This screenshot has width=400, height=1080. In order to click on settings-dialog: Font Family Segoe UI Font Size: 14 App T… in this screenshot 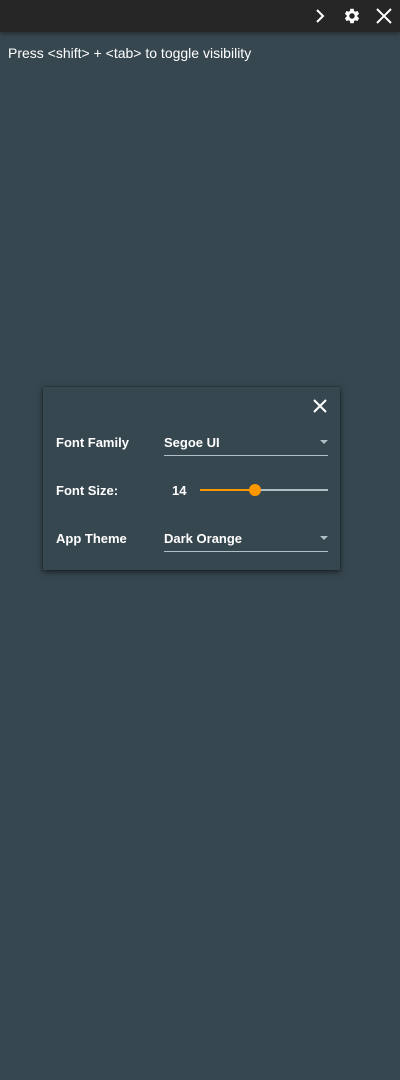, I will do `click(191, 478)`.